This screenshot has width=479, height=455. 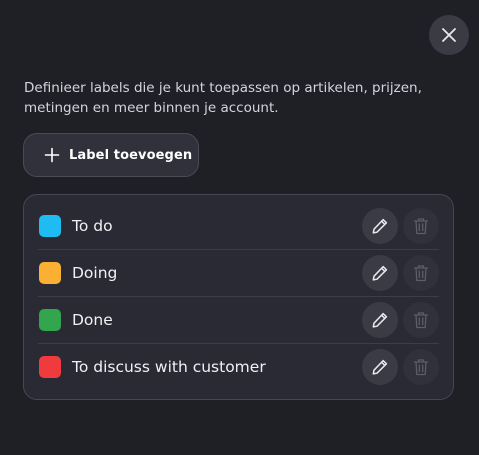 I want to click on label-row: To do, so click(x=238, y=225).